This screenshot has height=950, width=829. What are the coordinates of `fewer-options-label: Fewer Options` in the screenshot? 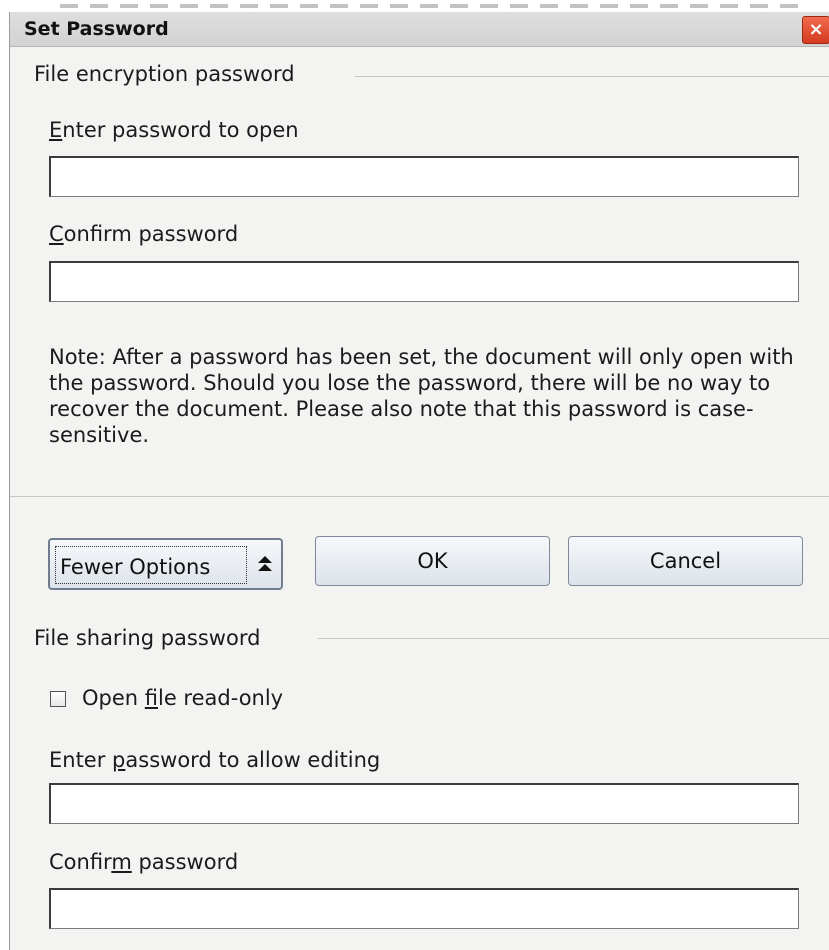 It's located at (135, 567).